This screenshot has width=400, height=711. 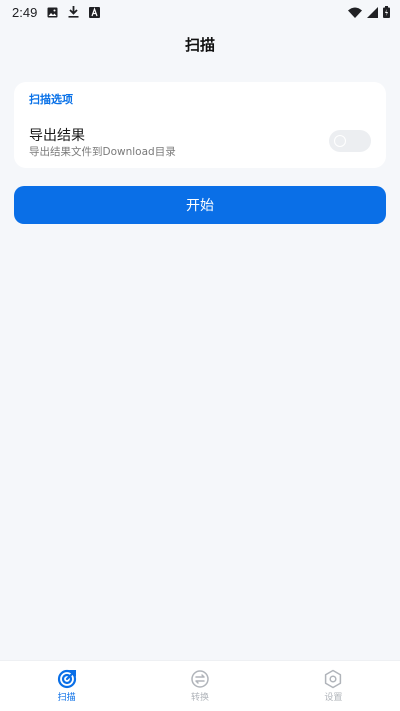 I want to click on section-label: 扫描选项, so click(x=51, y=99).